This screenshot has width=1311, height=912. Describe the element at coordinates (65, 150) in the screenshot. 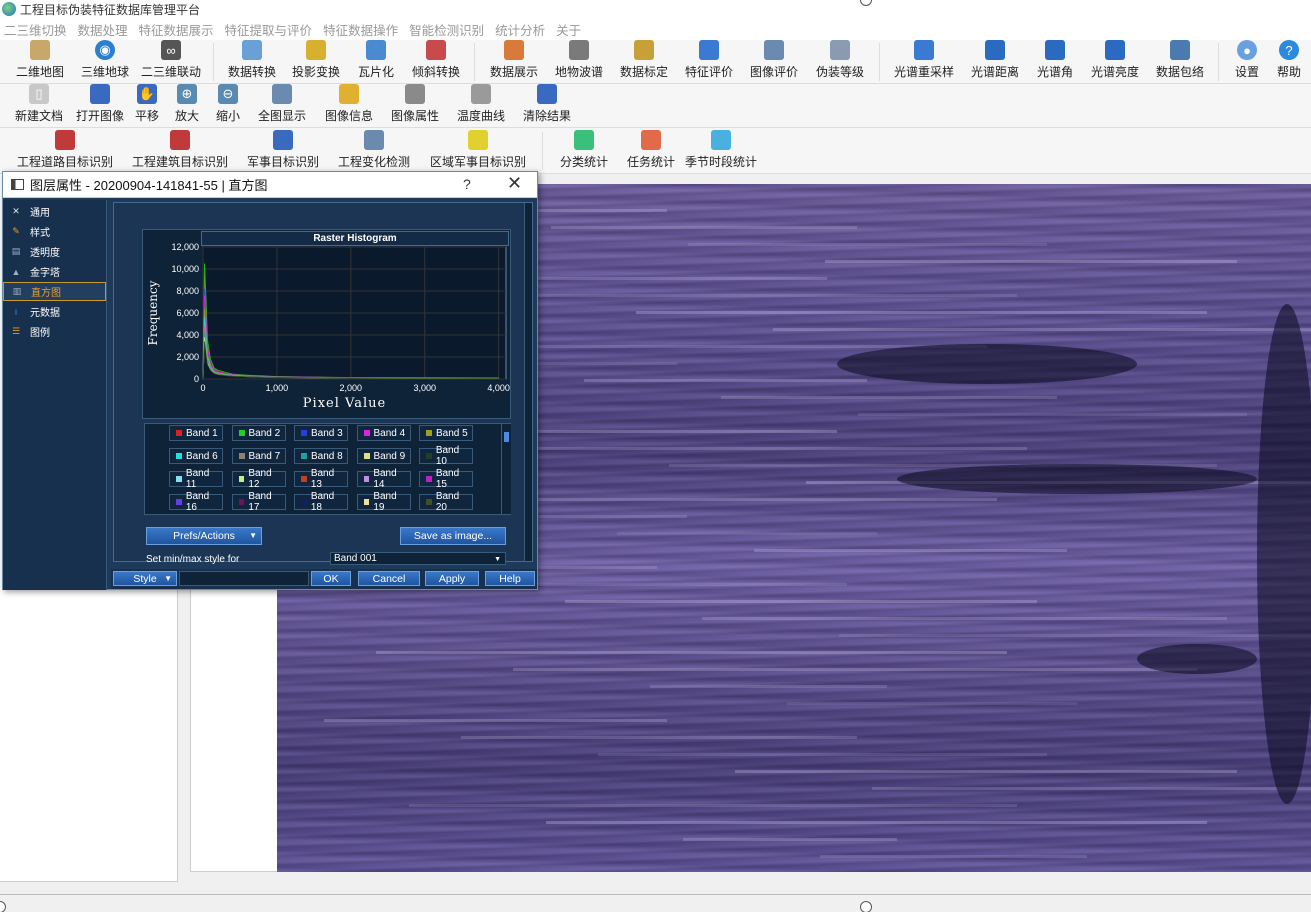

I see `toolbar-button: 工程道路目标识别` at that location.